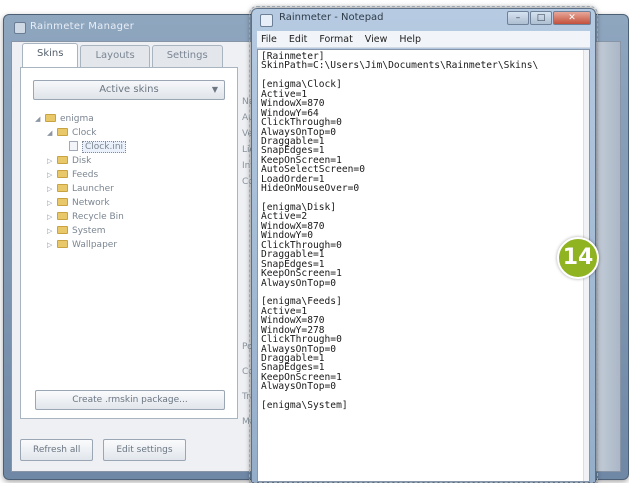  I want to click on tree-item-label: enigma, so click(77, 119).